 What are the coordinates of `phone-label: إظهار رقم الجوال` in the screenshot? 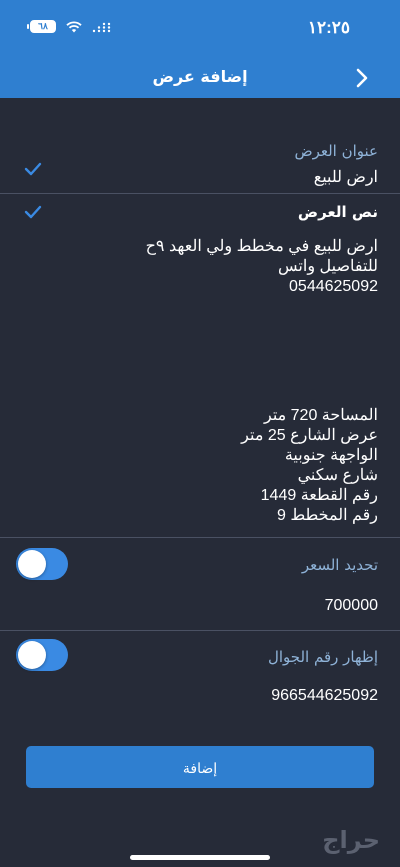 It's located at (322, 657).